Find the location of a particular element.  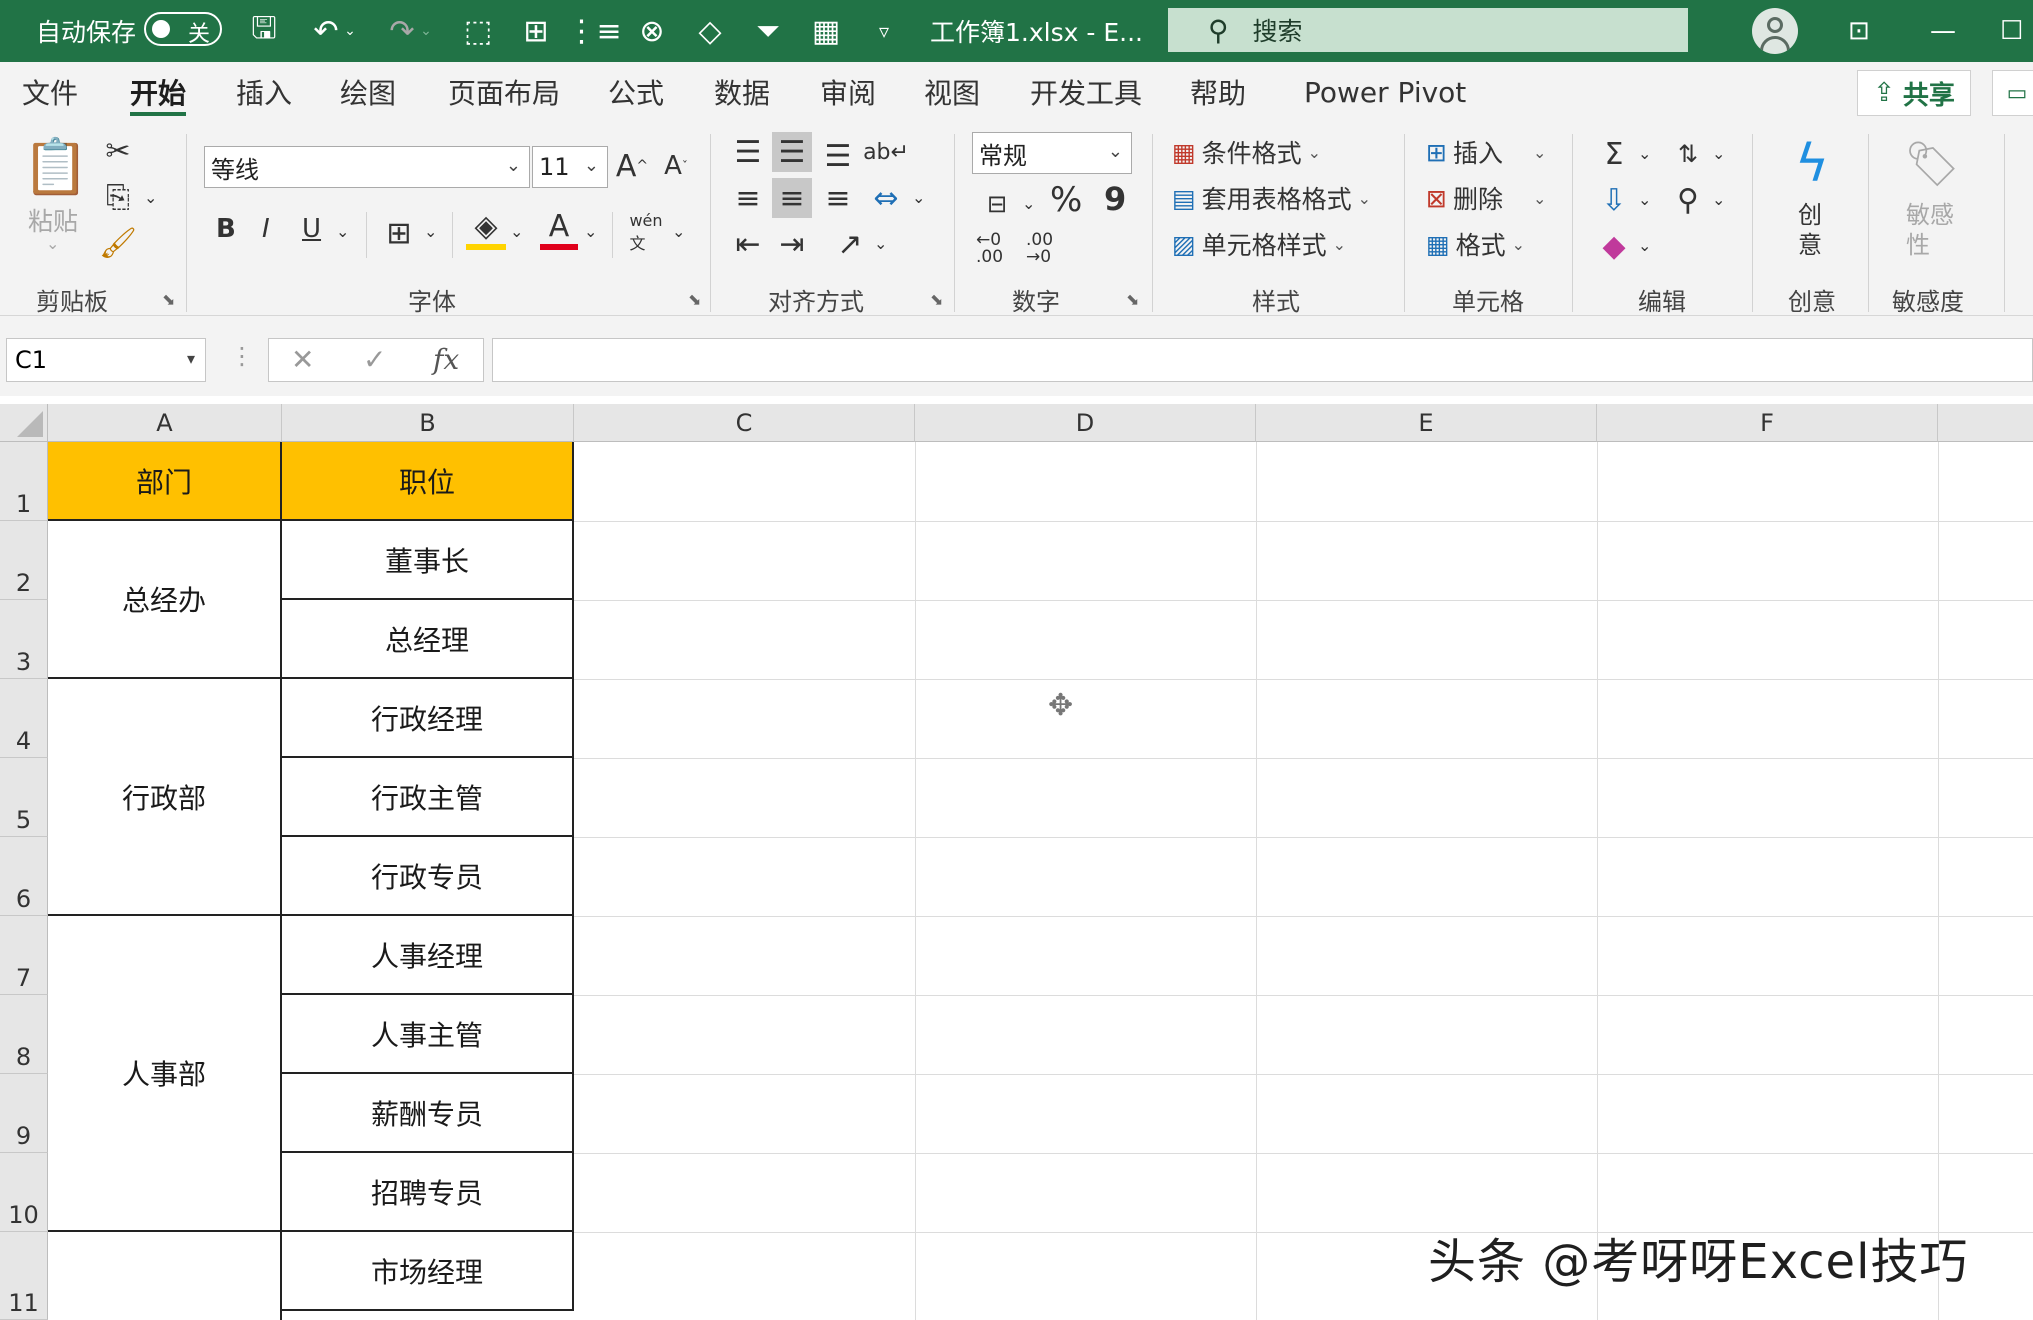

cell-b2: 董事长 is located at coordinates (428, 560).